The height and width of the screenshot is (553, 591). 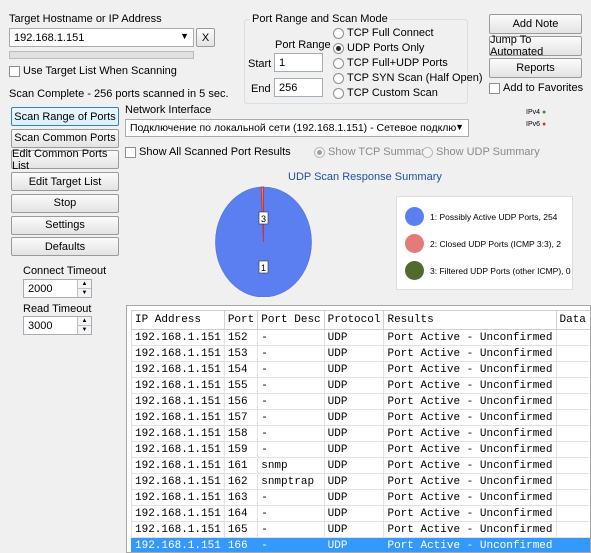 What do you see at coordinates (241, 529) in the screenshot?
I see `table-cell: 165` at bounding box center [241, 529].